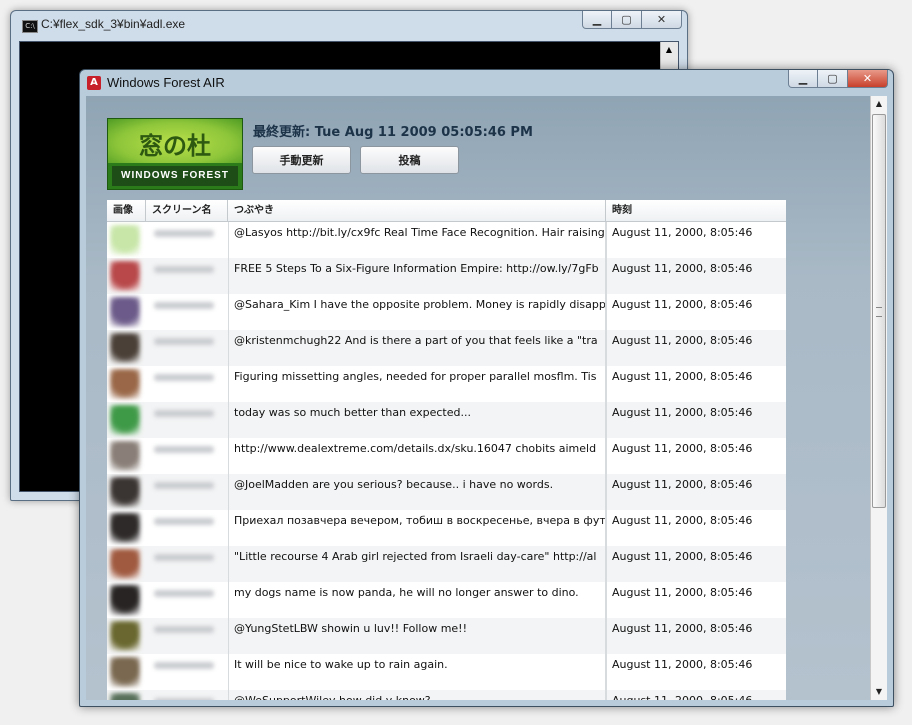 Image resolution: width=912 pixels, height=725 pixels. I want to click on logo-top-panel: 窓の杜, so click(175, 141).